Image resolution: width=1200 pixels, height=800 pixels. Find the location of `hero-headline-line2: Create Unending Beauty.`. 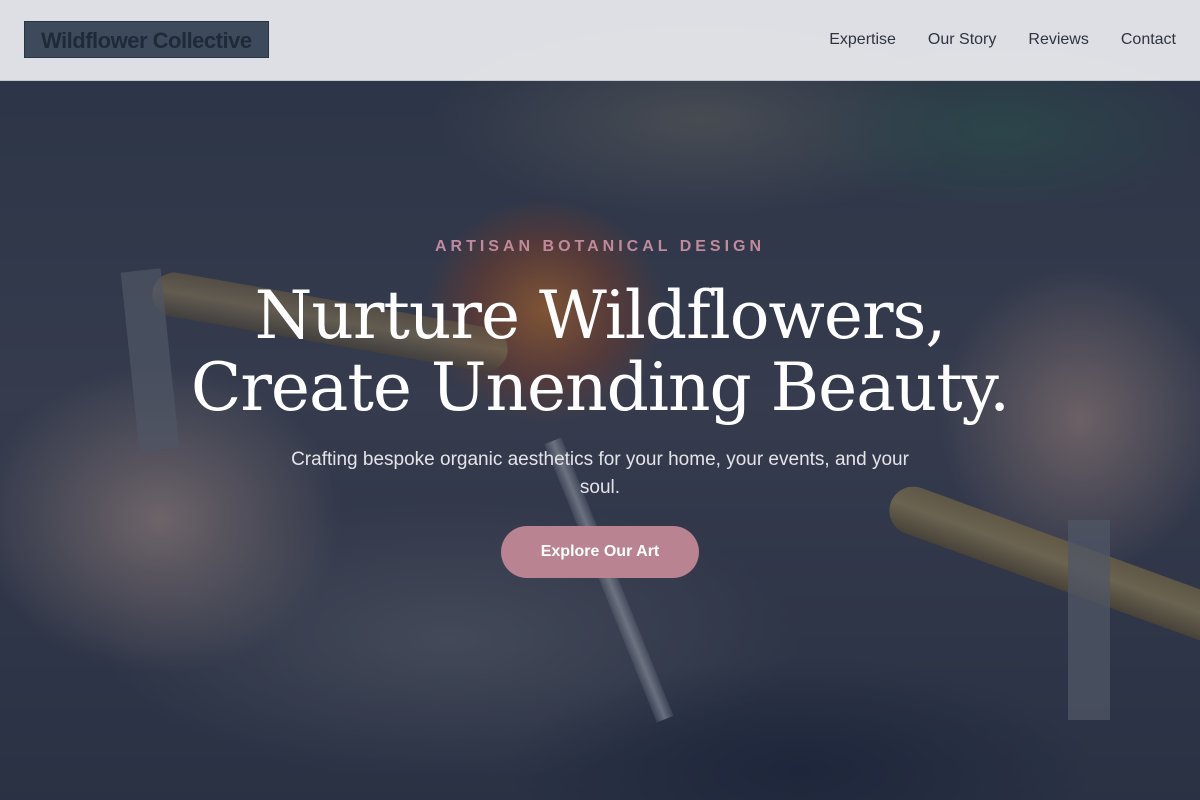

hero-headline-line2: Create Unending Beauty. is located at coordinates (600, 387).